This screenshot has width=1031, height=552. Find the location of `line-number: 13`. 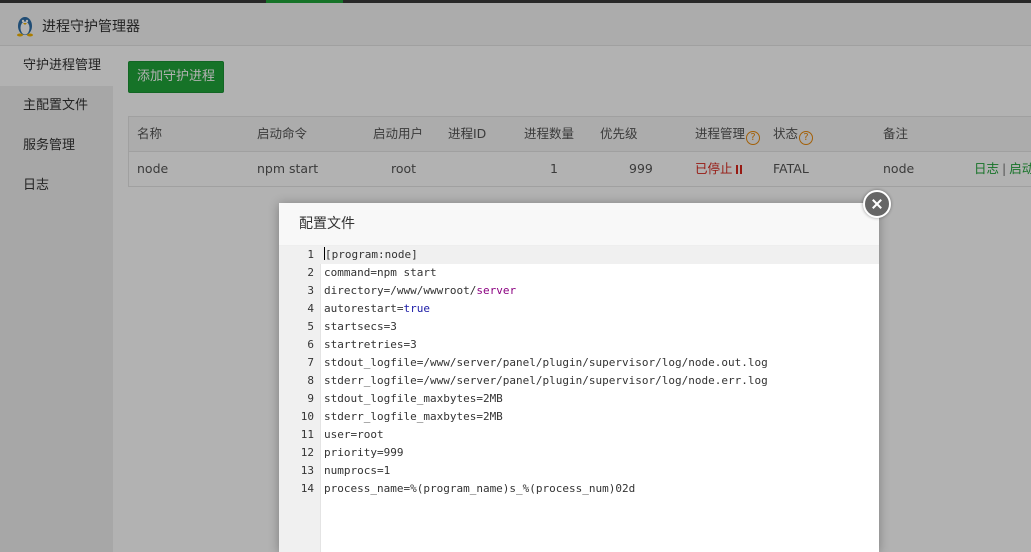

line-number: 13 is located at coordinates (307, 470).